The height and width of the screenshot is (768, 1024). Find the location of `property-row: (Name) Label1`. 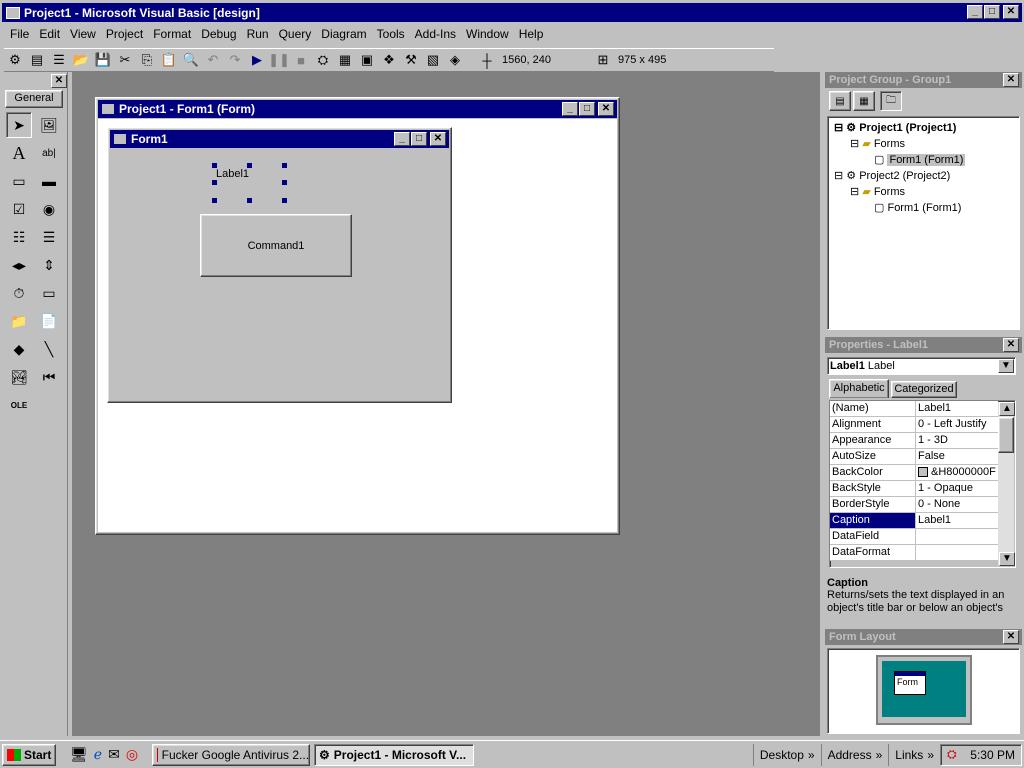

property-row: (Name) Label1 is located at coordinates (914, 409).